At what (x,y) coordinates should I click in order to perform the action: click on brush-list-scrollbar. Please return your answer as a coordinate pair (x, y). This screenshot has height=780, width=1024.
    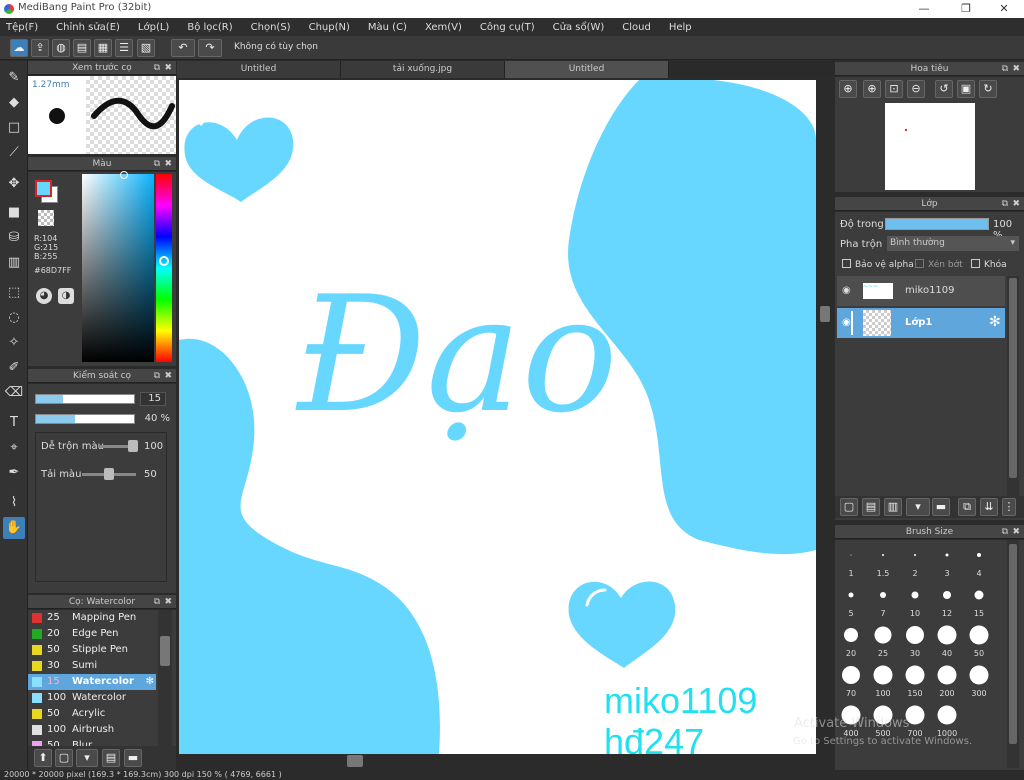
    Looking at the image, I should click on (165, 678).